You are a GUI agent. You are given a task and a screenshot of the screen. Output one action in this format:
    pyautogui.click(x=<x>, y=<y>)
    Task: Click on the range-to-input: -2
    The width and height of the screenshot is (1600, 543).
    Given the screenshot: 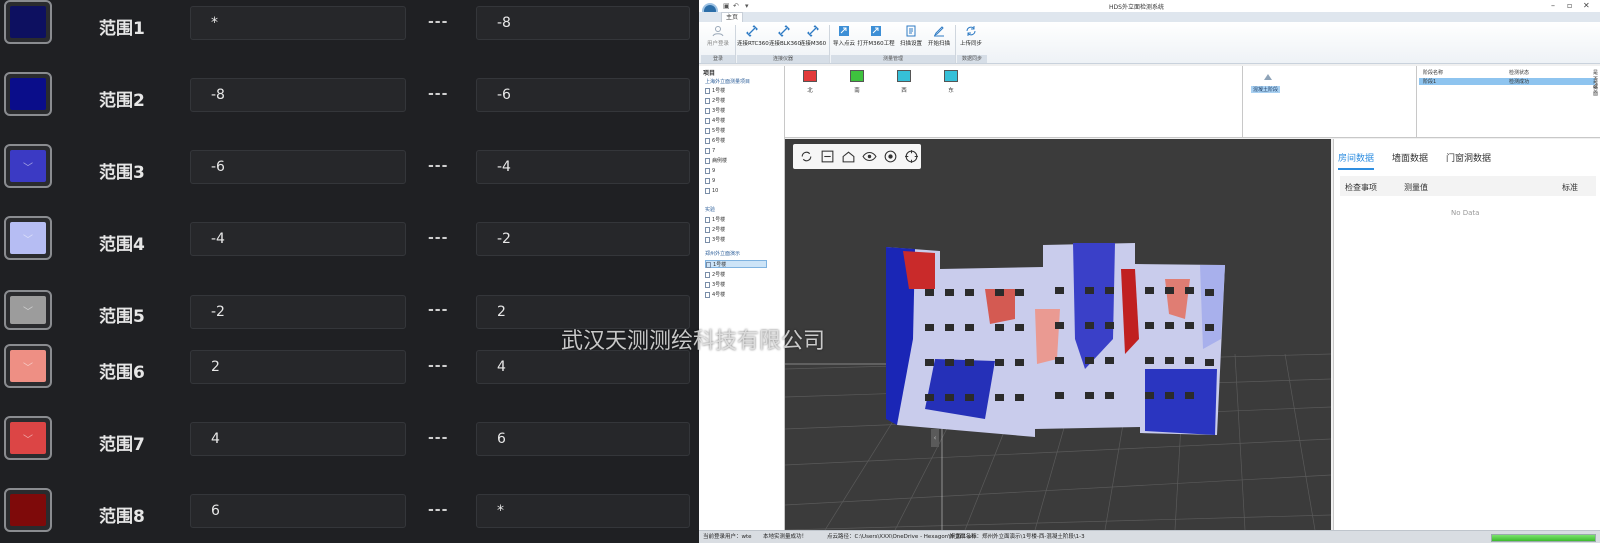 What is the action you would take?
    pyautogui.click(x=583, y=239)
    